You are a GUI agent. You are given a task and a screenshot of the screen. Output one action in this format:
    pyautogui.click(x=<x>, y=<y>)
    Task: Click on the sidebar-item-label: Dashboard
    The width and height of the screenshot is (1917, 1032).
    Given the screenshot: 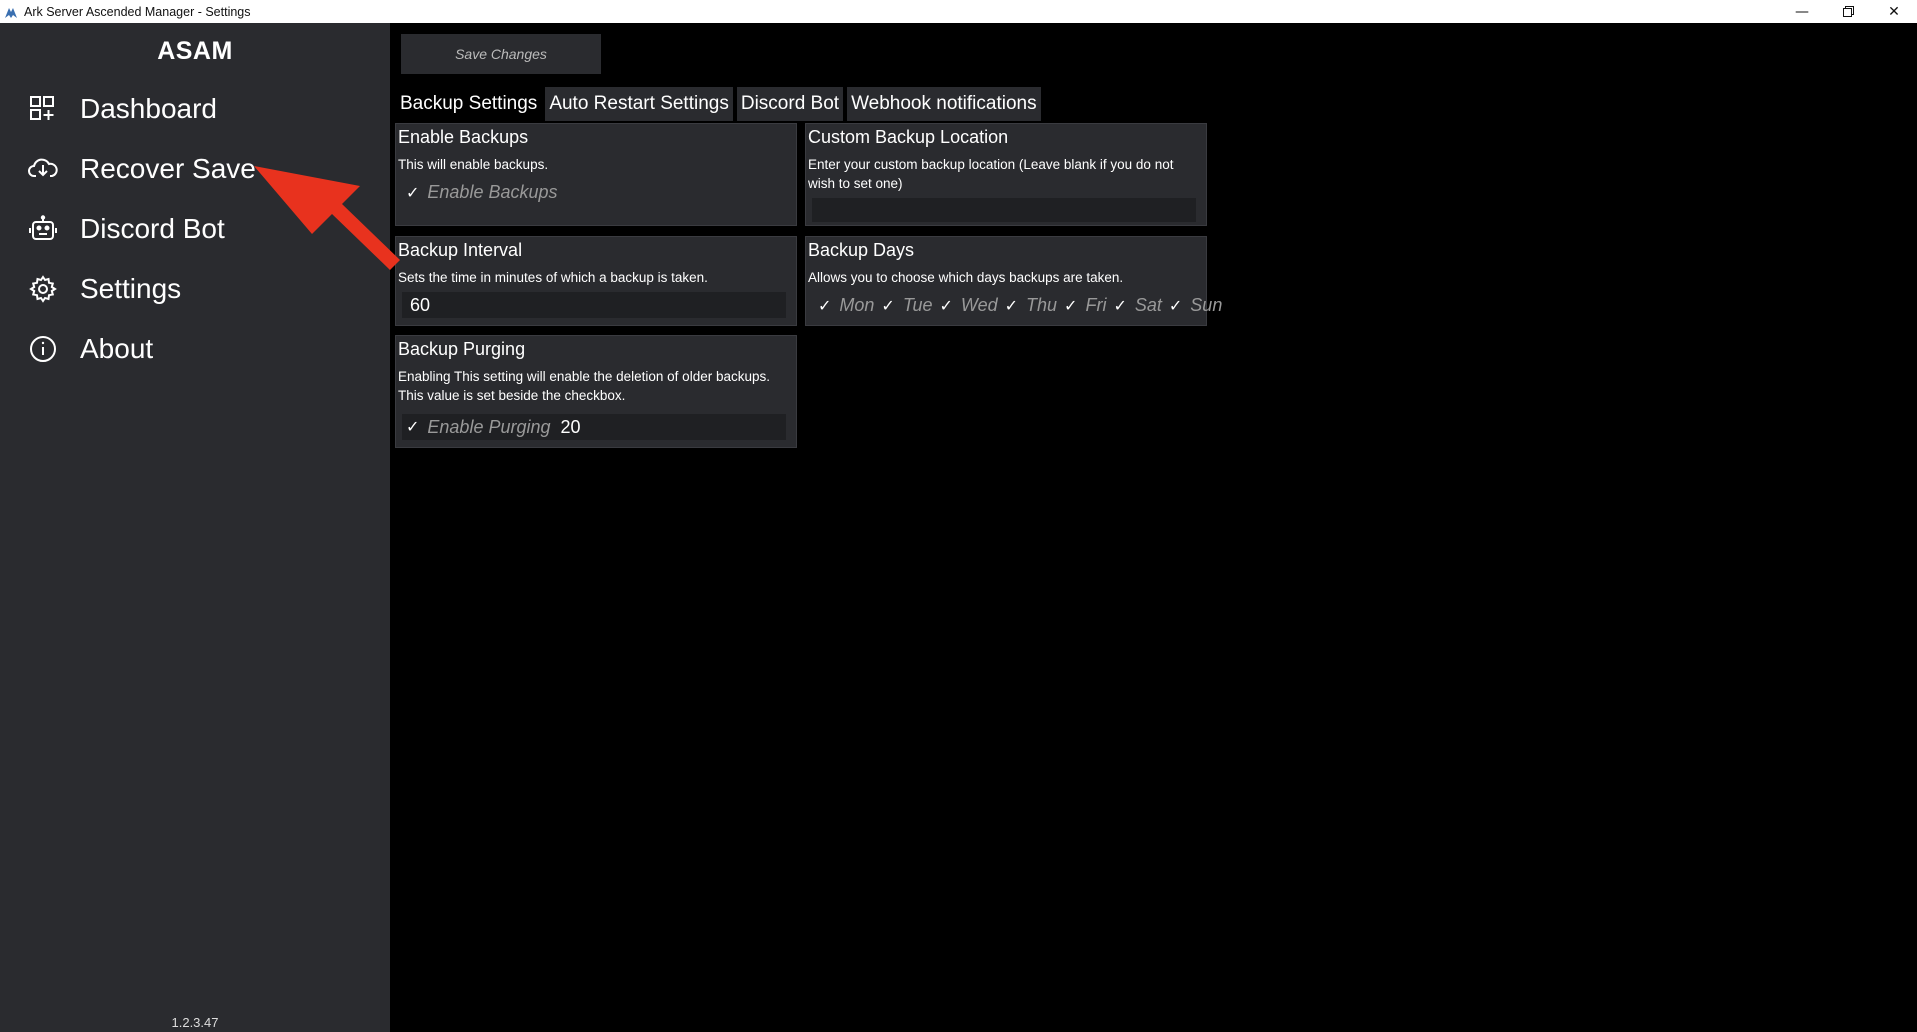 What is the action you would take?
    pyautogui.click(x=148, y=108)
    